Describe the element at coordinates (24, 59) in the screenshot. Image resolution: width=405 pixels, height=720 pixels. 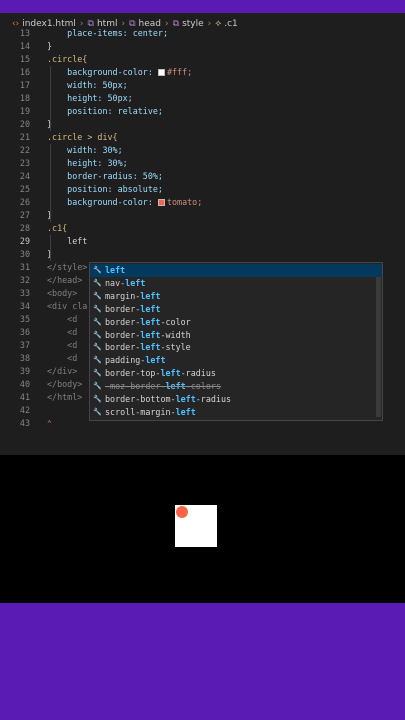
I see `line-number: 15` at that location.